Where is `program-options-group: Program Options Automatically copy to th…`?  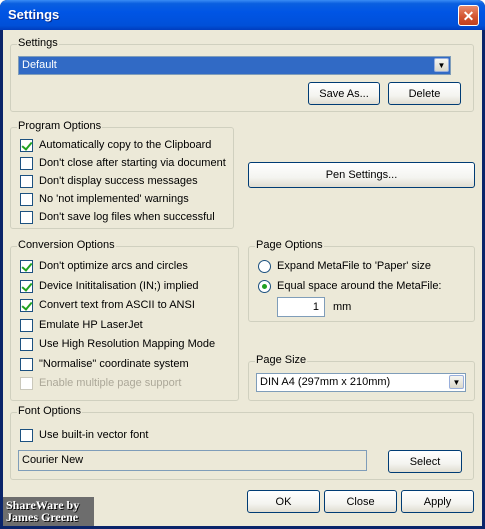 program-options-group: Program Options Automatically copy to th… is located at coordinates (122, 174).